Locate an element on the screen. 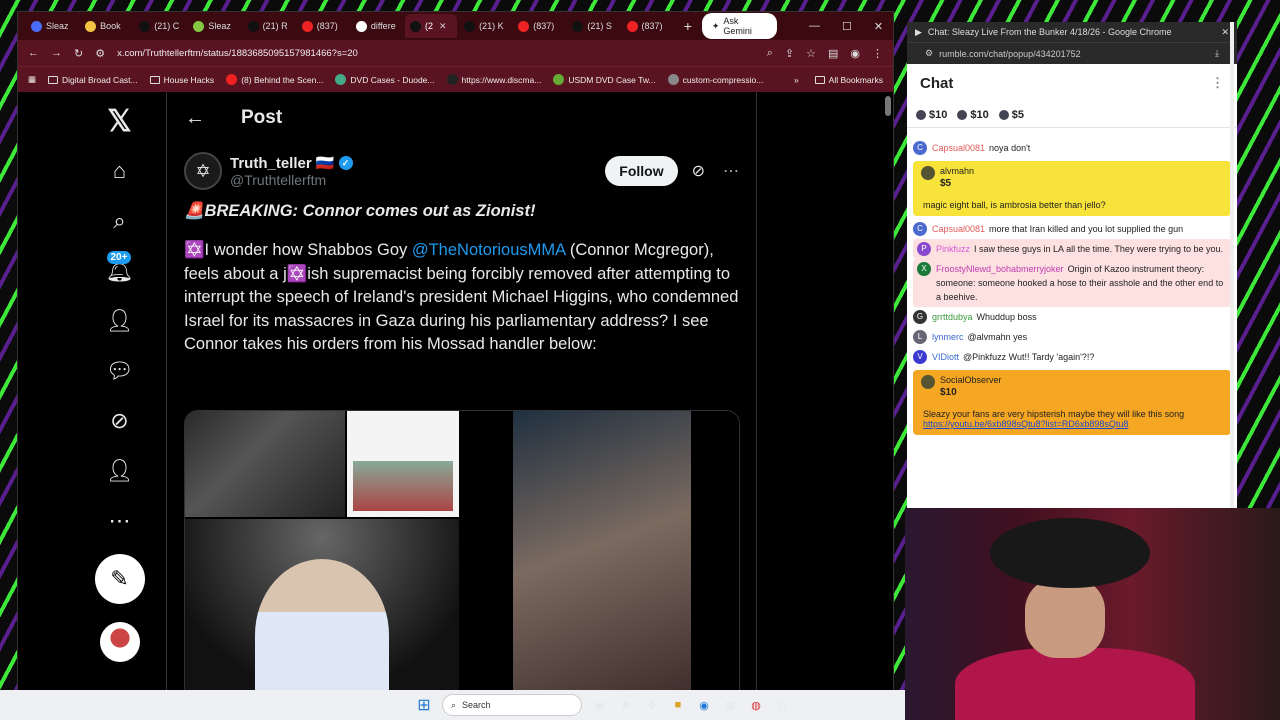 The image size is (1280, 720). chat-username: Pinkfuzz is located at coordinates (953, 249).